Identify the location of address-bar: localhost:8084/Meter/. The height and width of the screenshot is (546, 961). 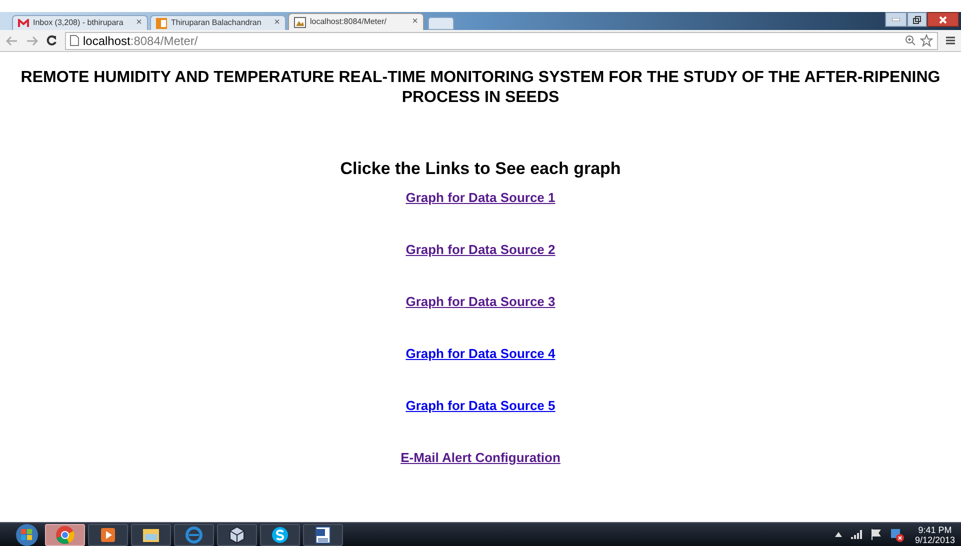
(501, 41).